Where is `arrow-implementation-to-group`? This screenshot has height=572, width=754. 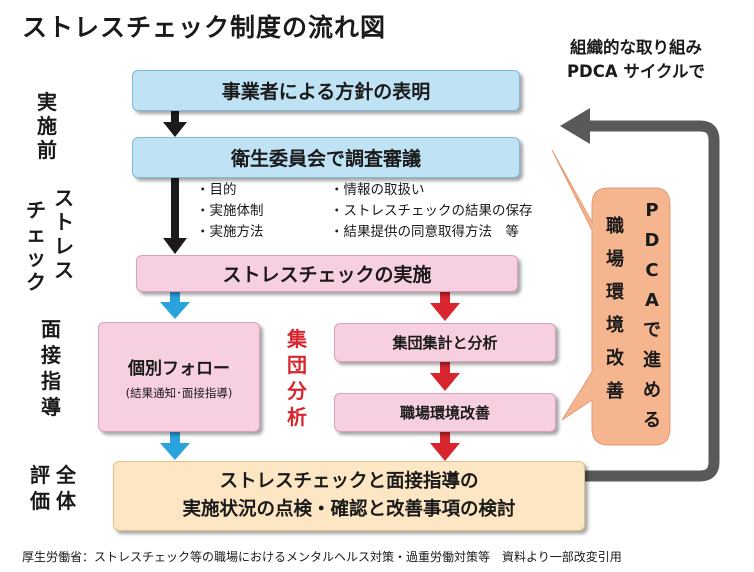 arrow-implementation-to-group is located at coordinates (445, 312).